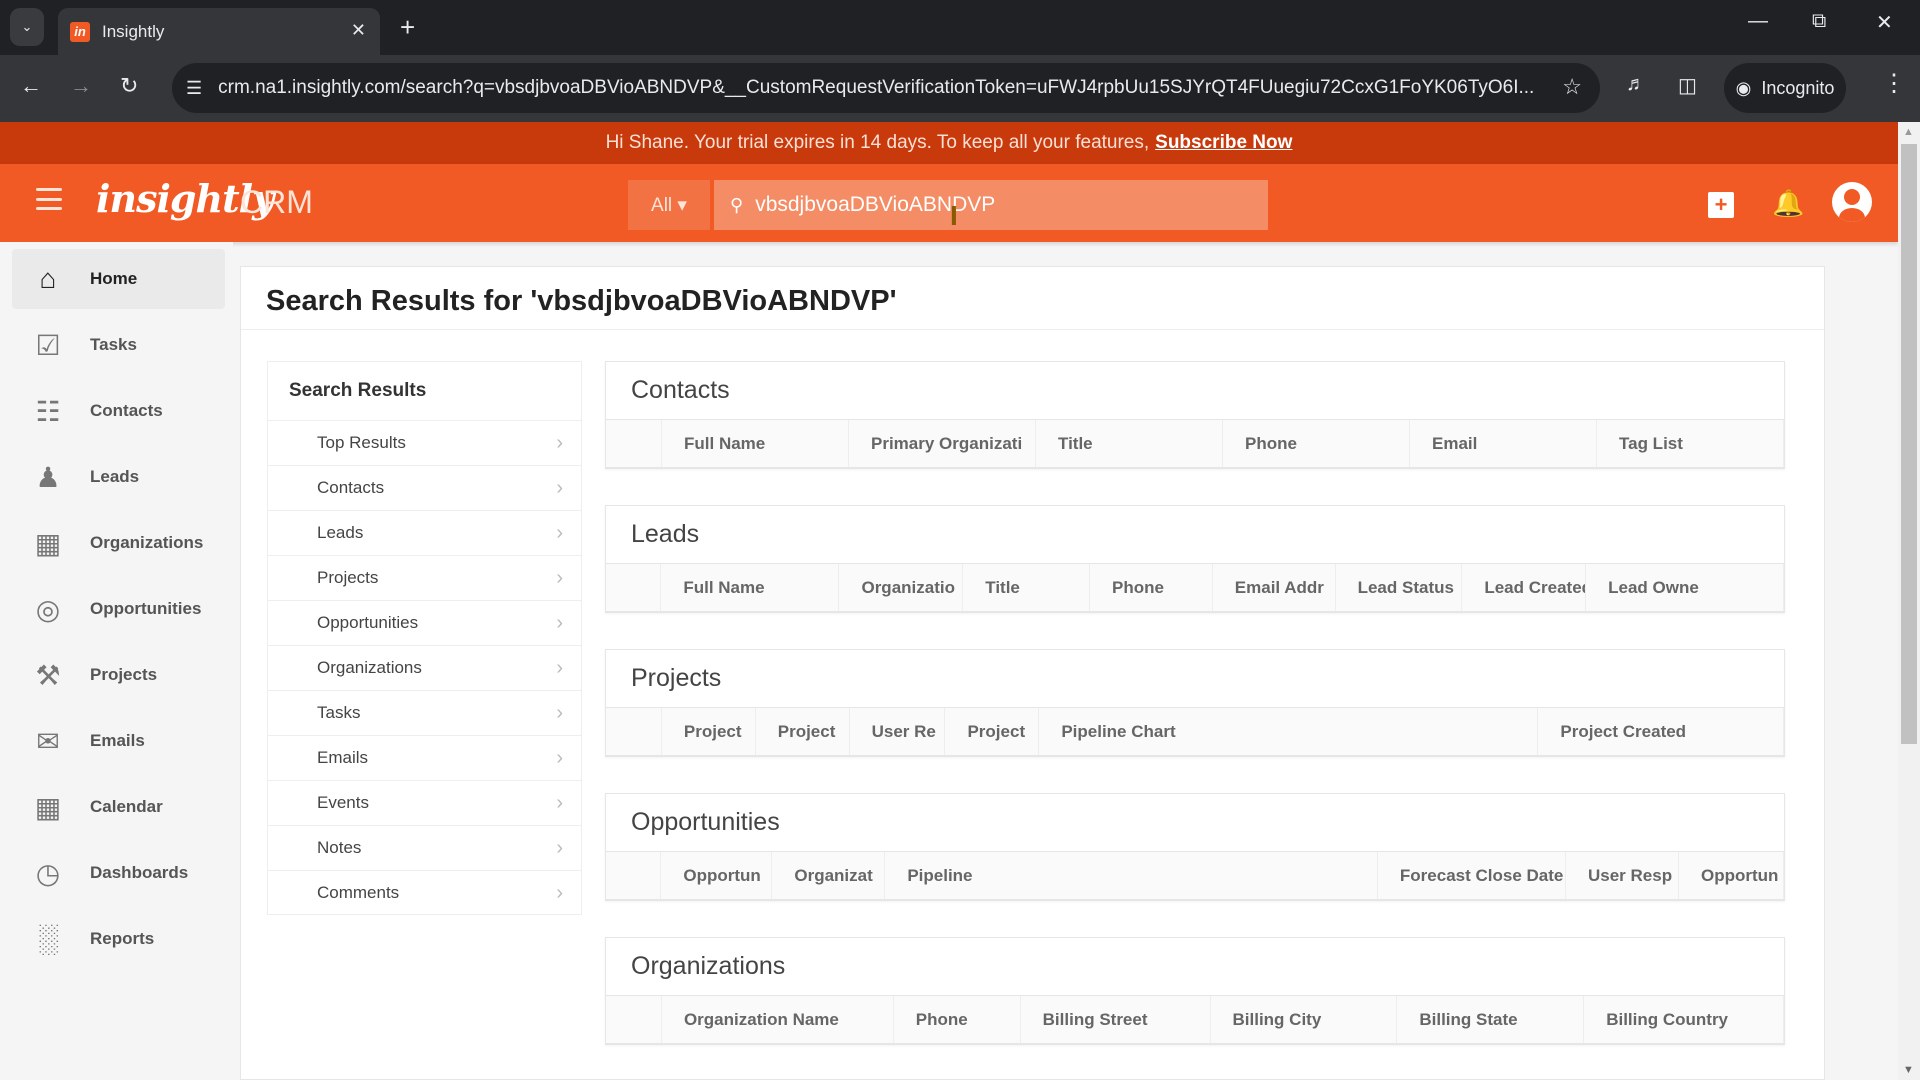  What do you see at coordinates (48, 477) in the screenshot?
I see `leads-icon: ♟` at bounding box center [48, 477].